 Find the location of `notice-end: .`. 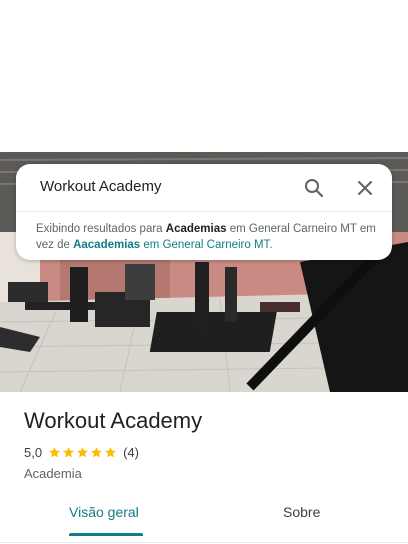

notice-end: . is located at coordinates (271, 245).